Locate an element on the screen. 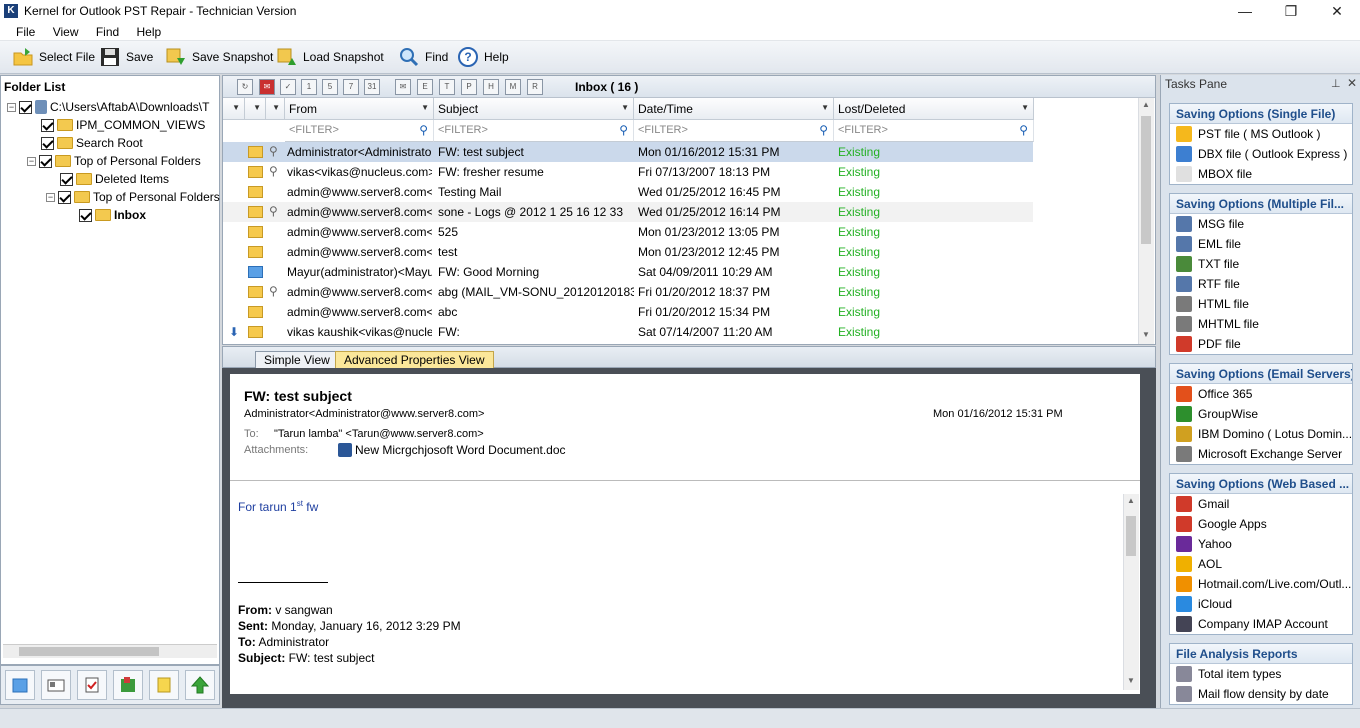 Image resolution: width=1360 pixels, height=728 pixels. status-filter-input: <FILTER> ⚲ is located at coordinates (934, 131).